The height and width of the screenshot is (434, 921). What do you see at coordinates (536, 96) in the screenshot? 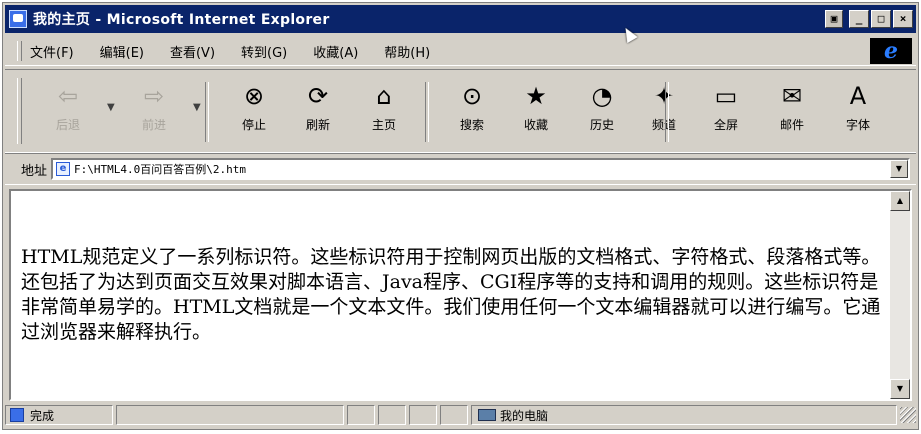
I see `favorites-icon: ★` at bounding box center [536, 96].